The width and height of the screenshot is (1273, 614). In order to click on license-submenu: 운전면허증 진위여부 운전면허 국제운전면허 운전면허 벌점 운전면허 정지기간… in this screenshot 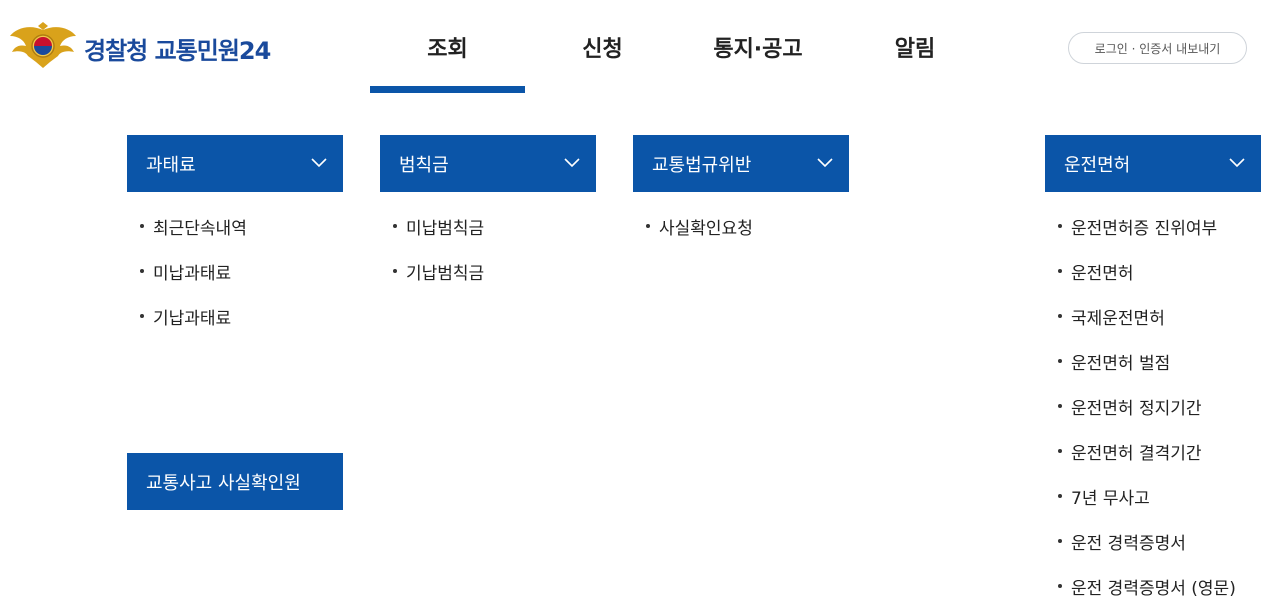, I will do `click(1147, 414)`.